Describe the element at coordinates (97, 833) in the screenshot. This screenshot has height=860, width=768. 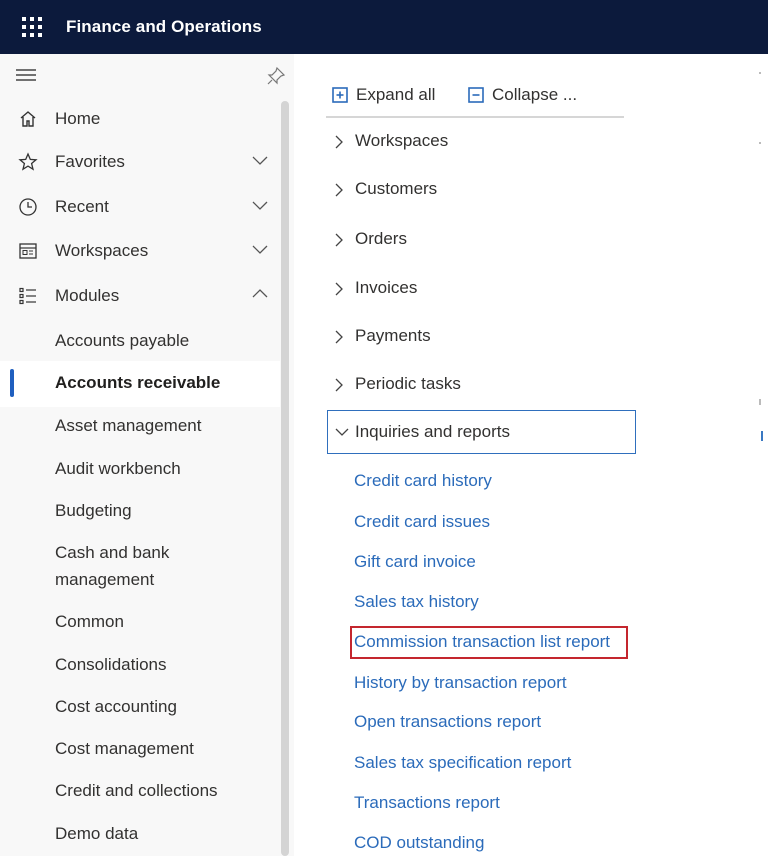
I see `module-label: Demo data` at that location.